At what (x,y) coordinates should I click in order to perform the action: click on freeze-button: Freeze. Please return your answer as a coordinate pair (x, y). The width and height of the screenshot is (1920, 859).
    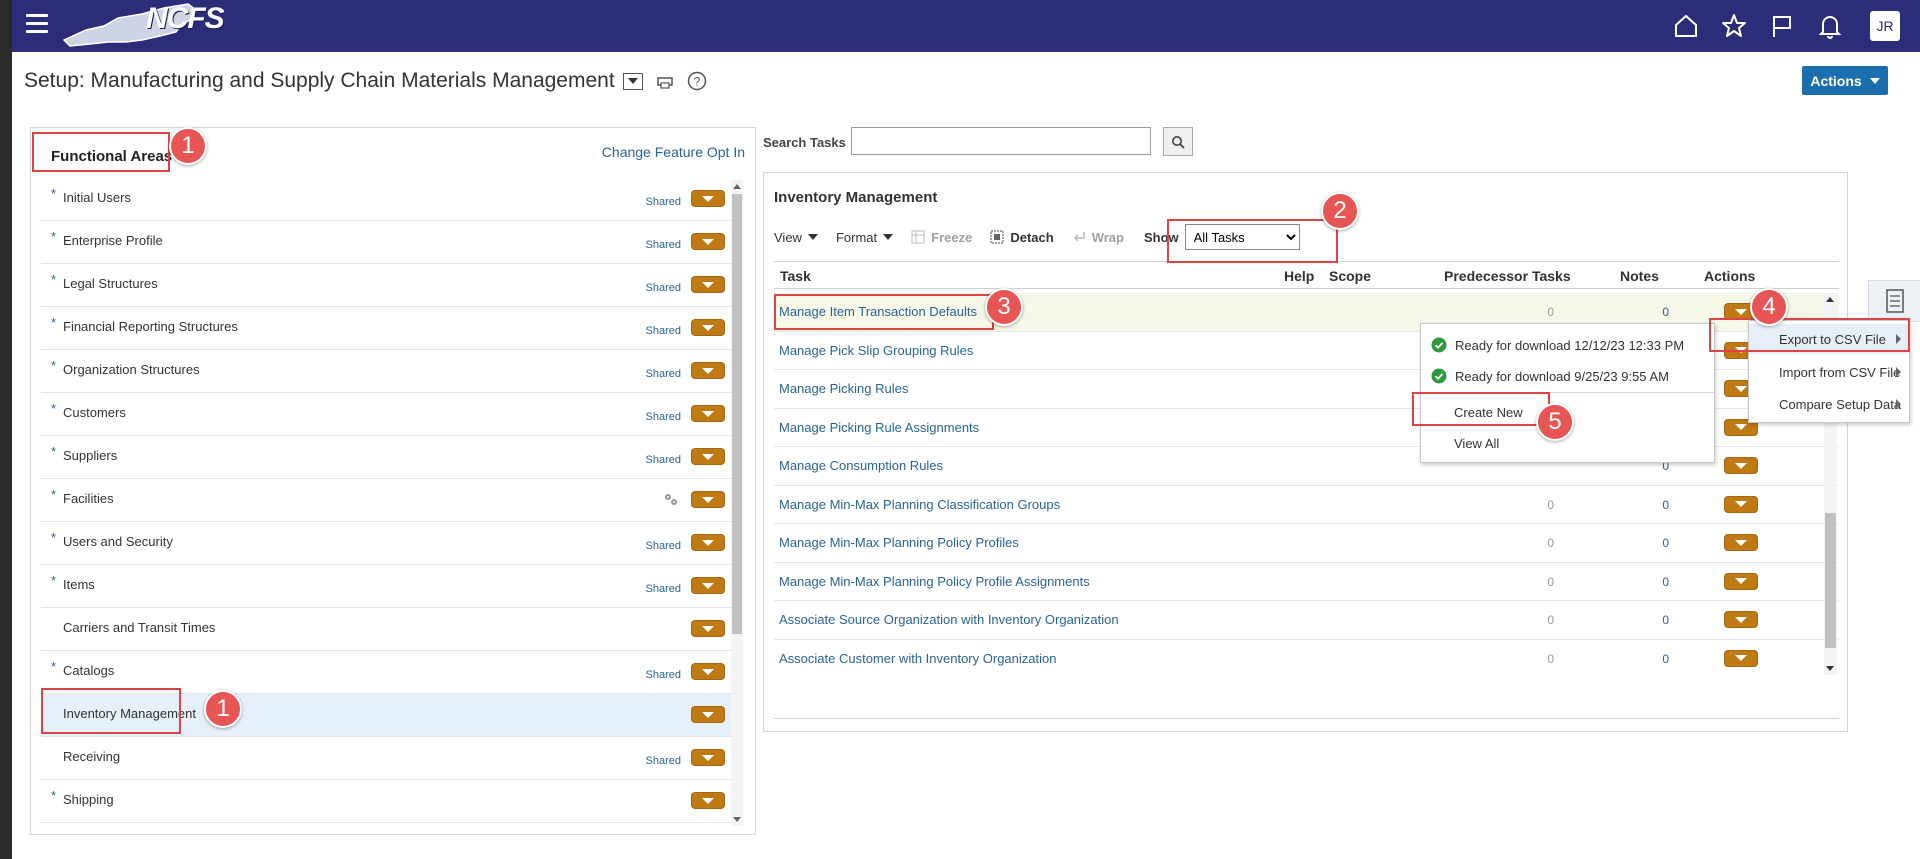
    Looking at the image, I should click on (941, 237).